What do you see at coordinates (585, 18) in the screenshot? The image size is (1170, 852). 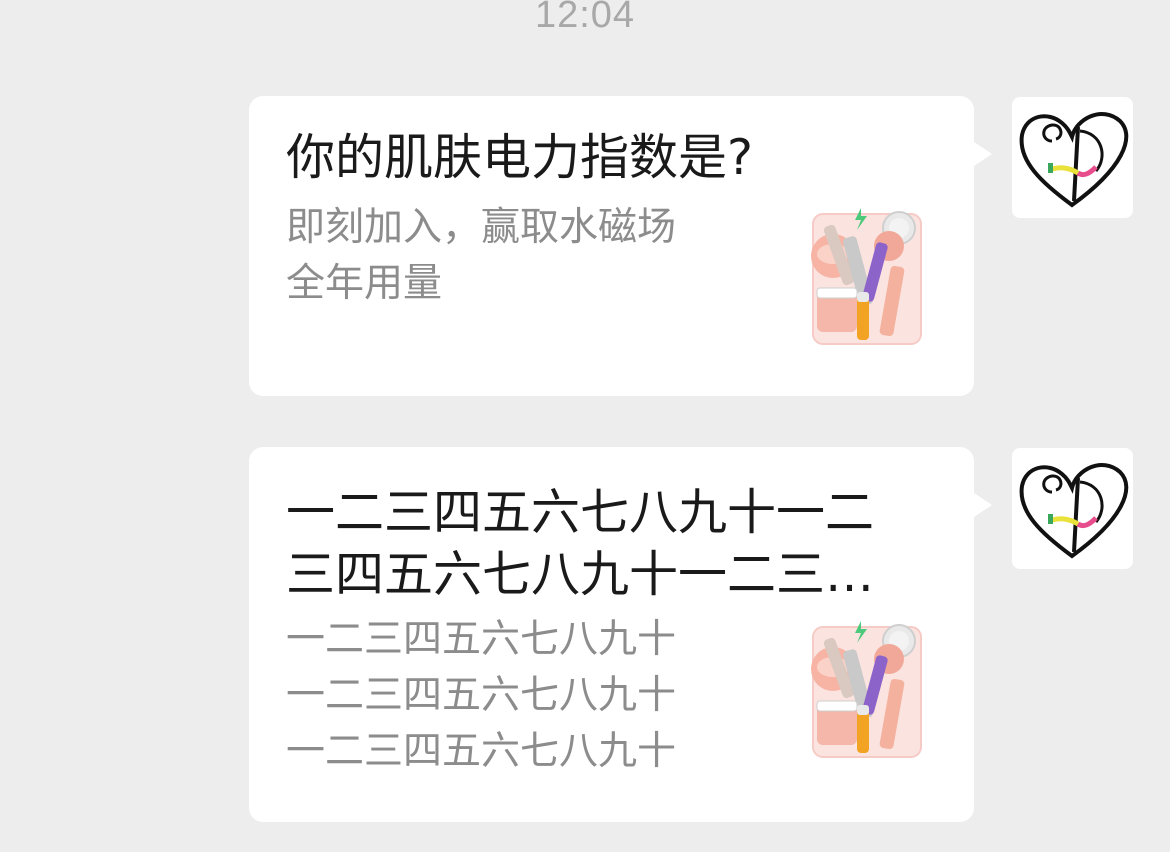 I see `message-timestamp: 12:04` at bounding box center [585, 18].